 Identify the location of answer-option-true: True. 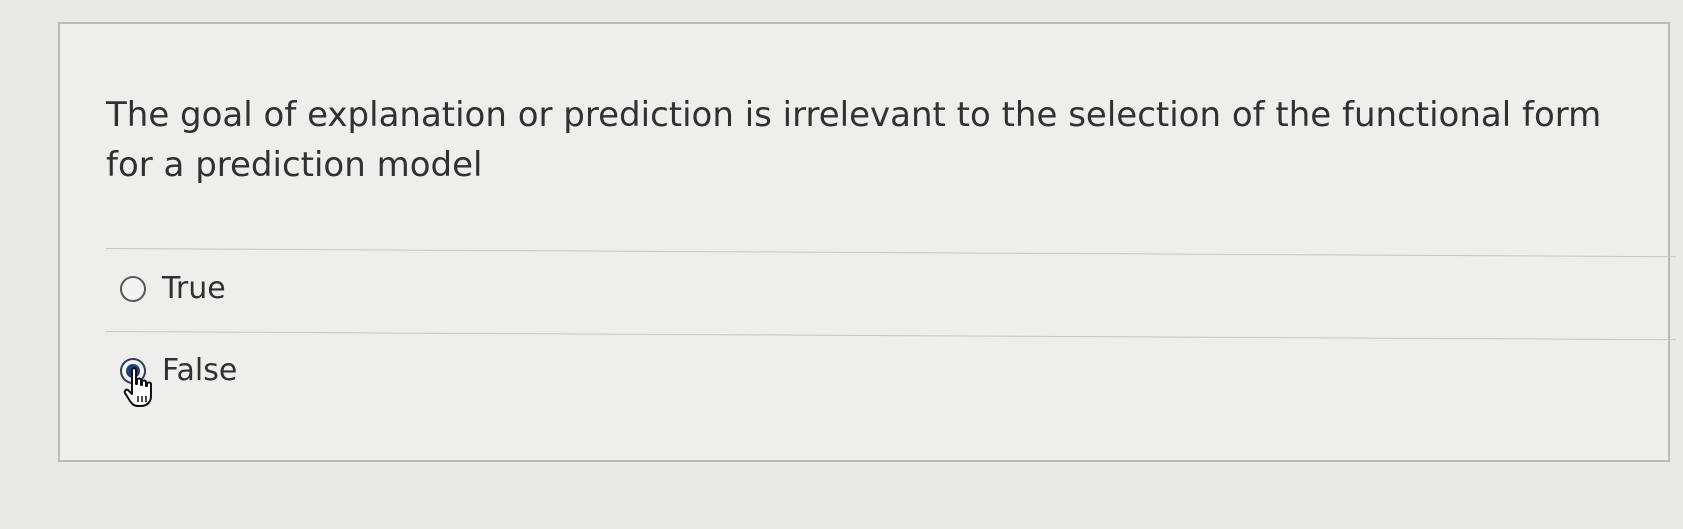
(173, 289).